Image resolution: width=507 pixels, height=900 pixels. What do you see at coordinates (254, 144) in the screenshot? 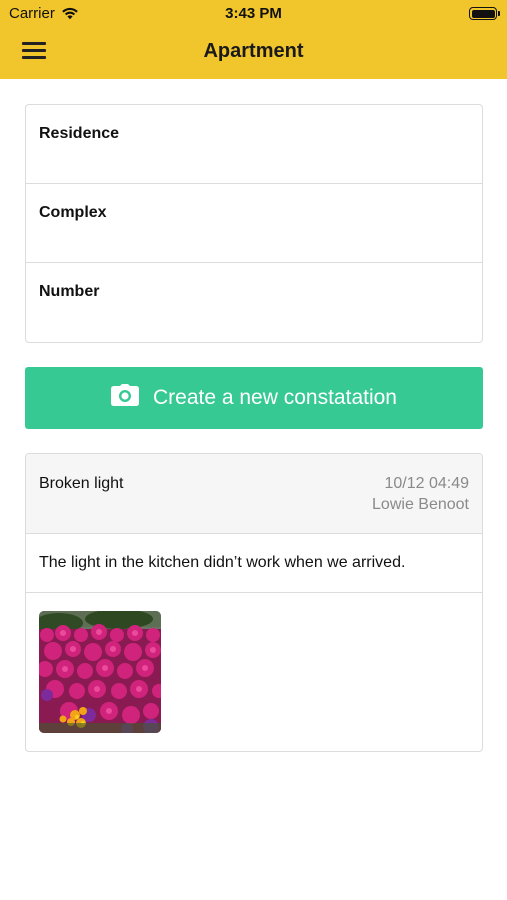
I see `residence-row: Residence` at bounding box center [254, 144].